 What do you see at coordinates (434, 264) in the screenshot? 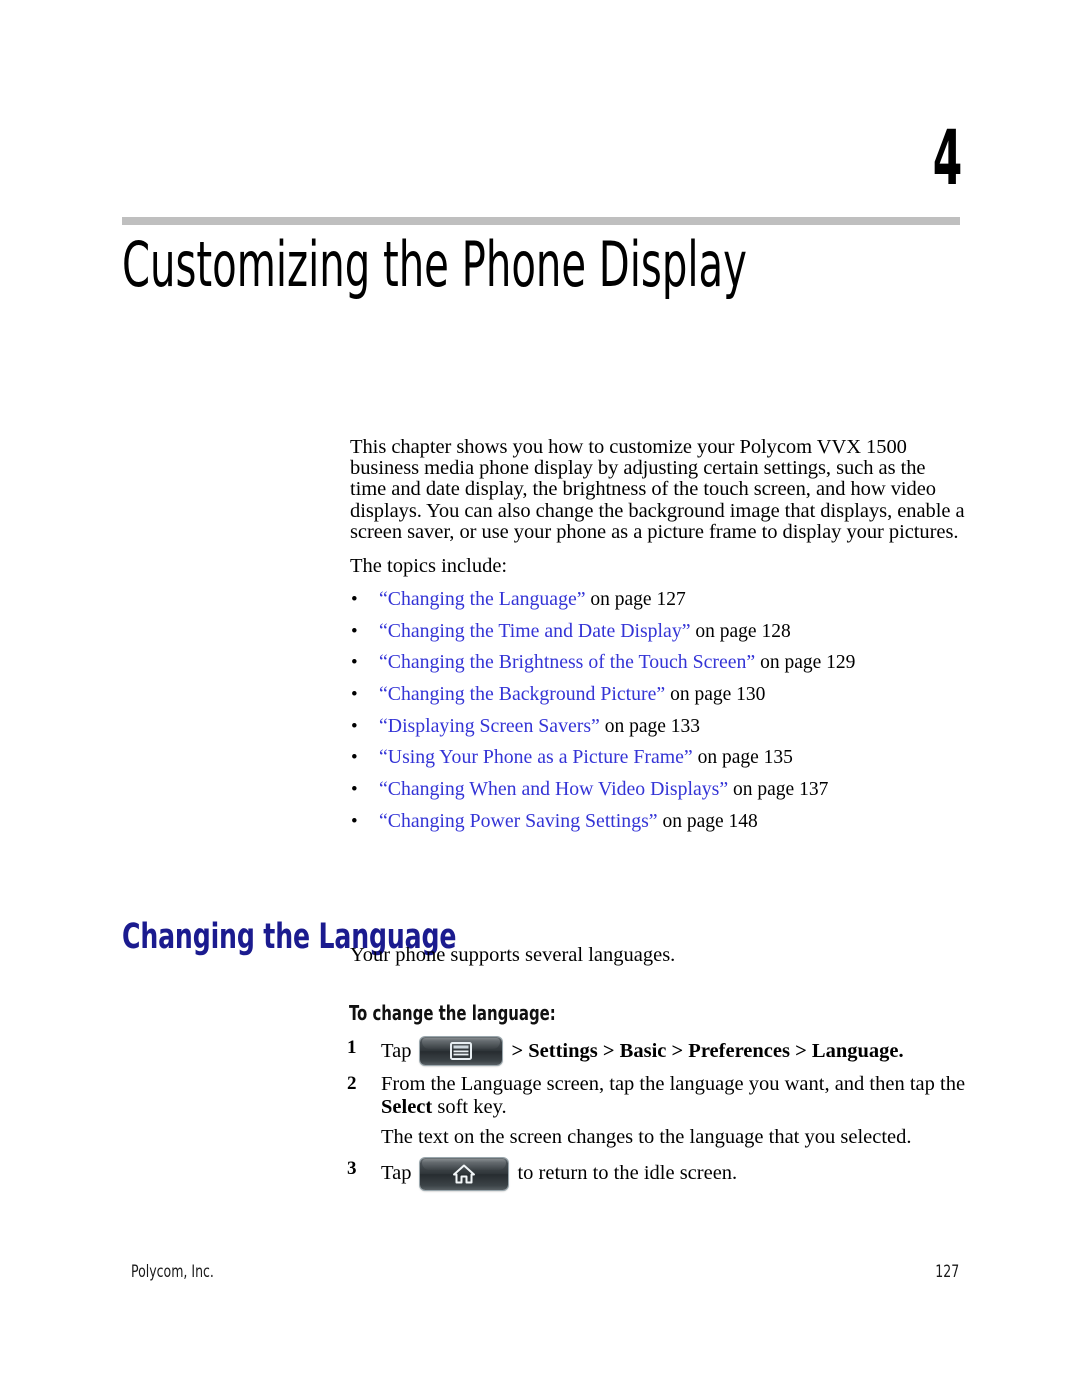
I see `page-title: Customizing the Phone Display` at bounding box center [434, 264].